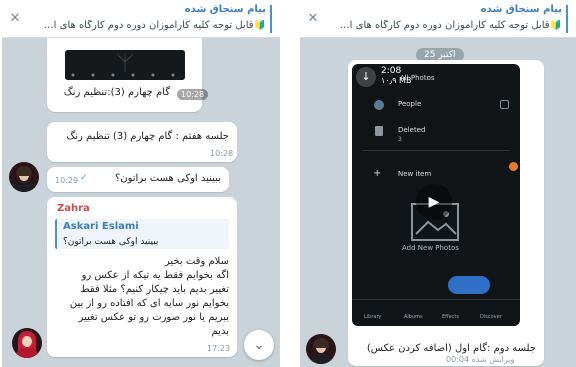 This screenshot has width=576, height=367. I want to click on chevron-down-icon: ⌄, so click(259, 345).